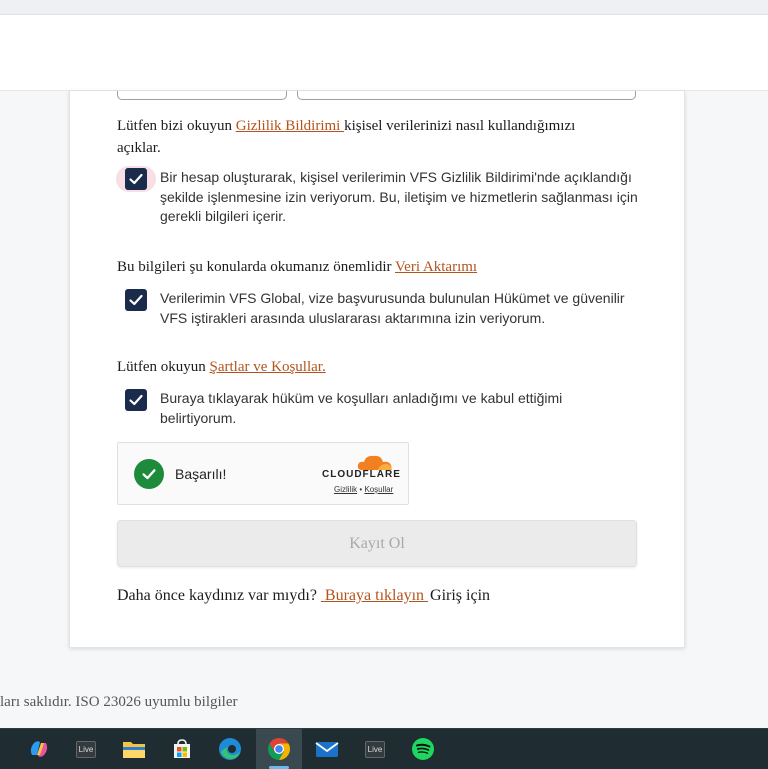  What do you see at coordinates (182, 749) in the screenshot?
I see `microsoft-store-icon` at bounding box center [182, 749].